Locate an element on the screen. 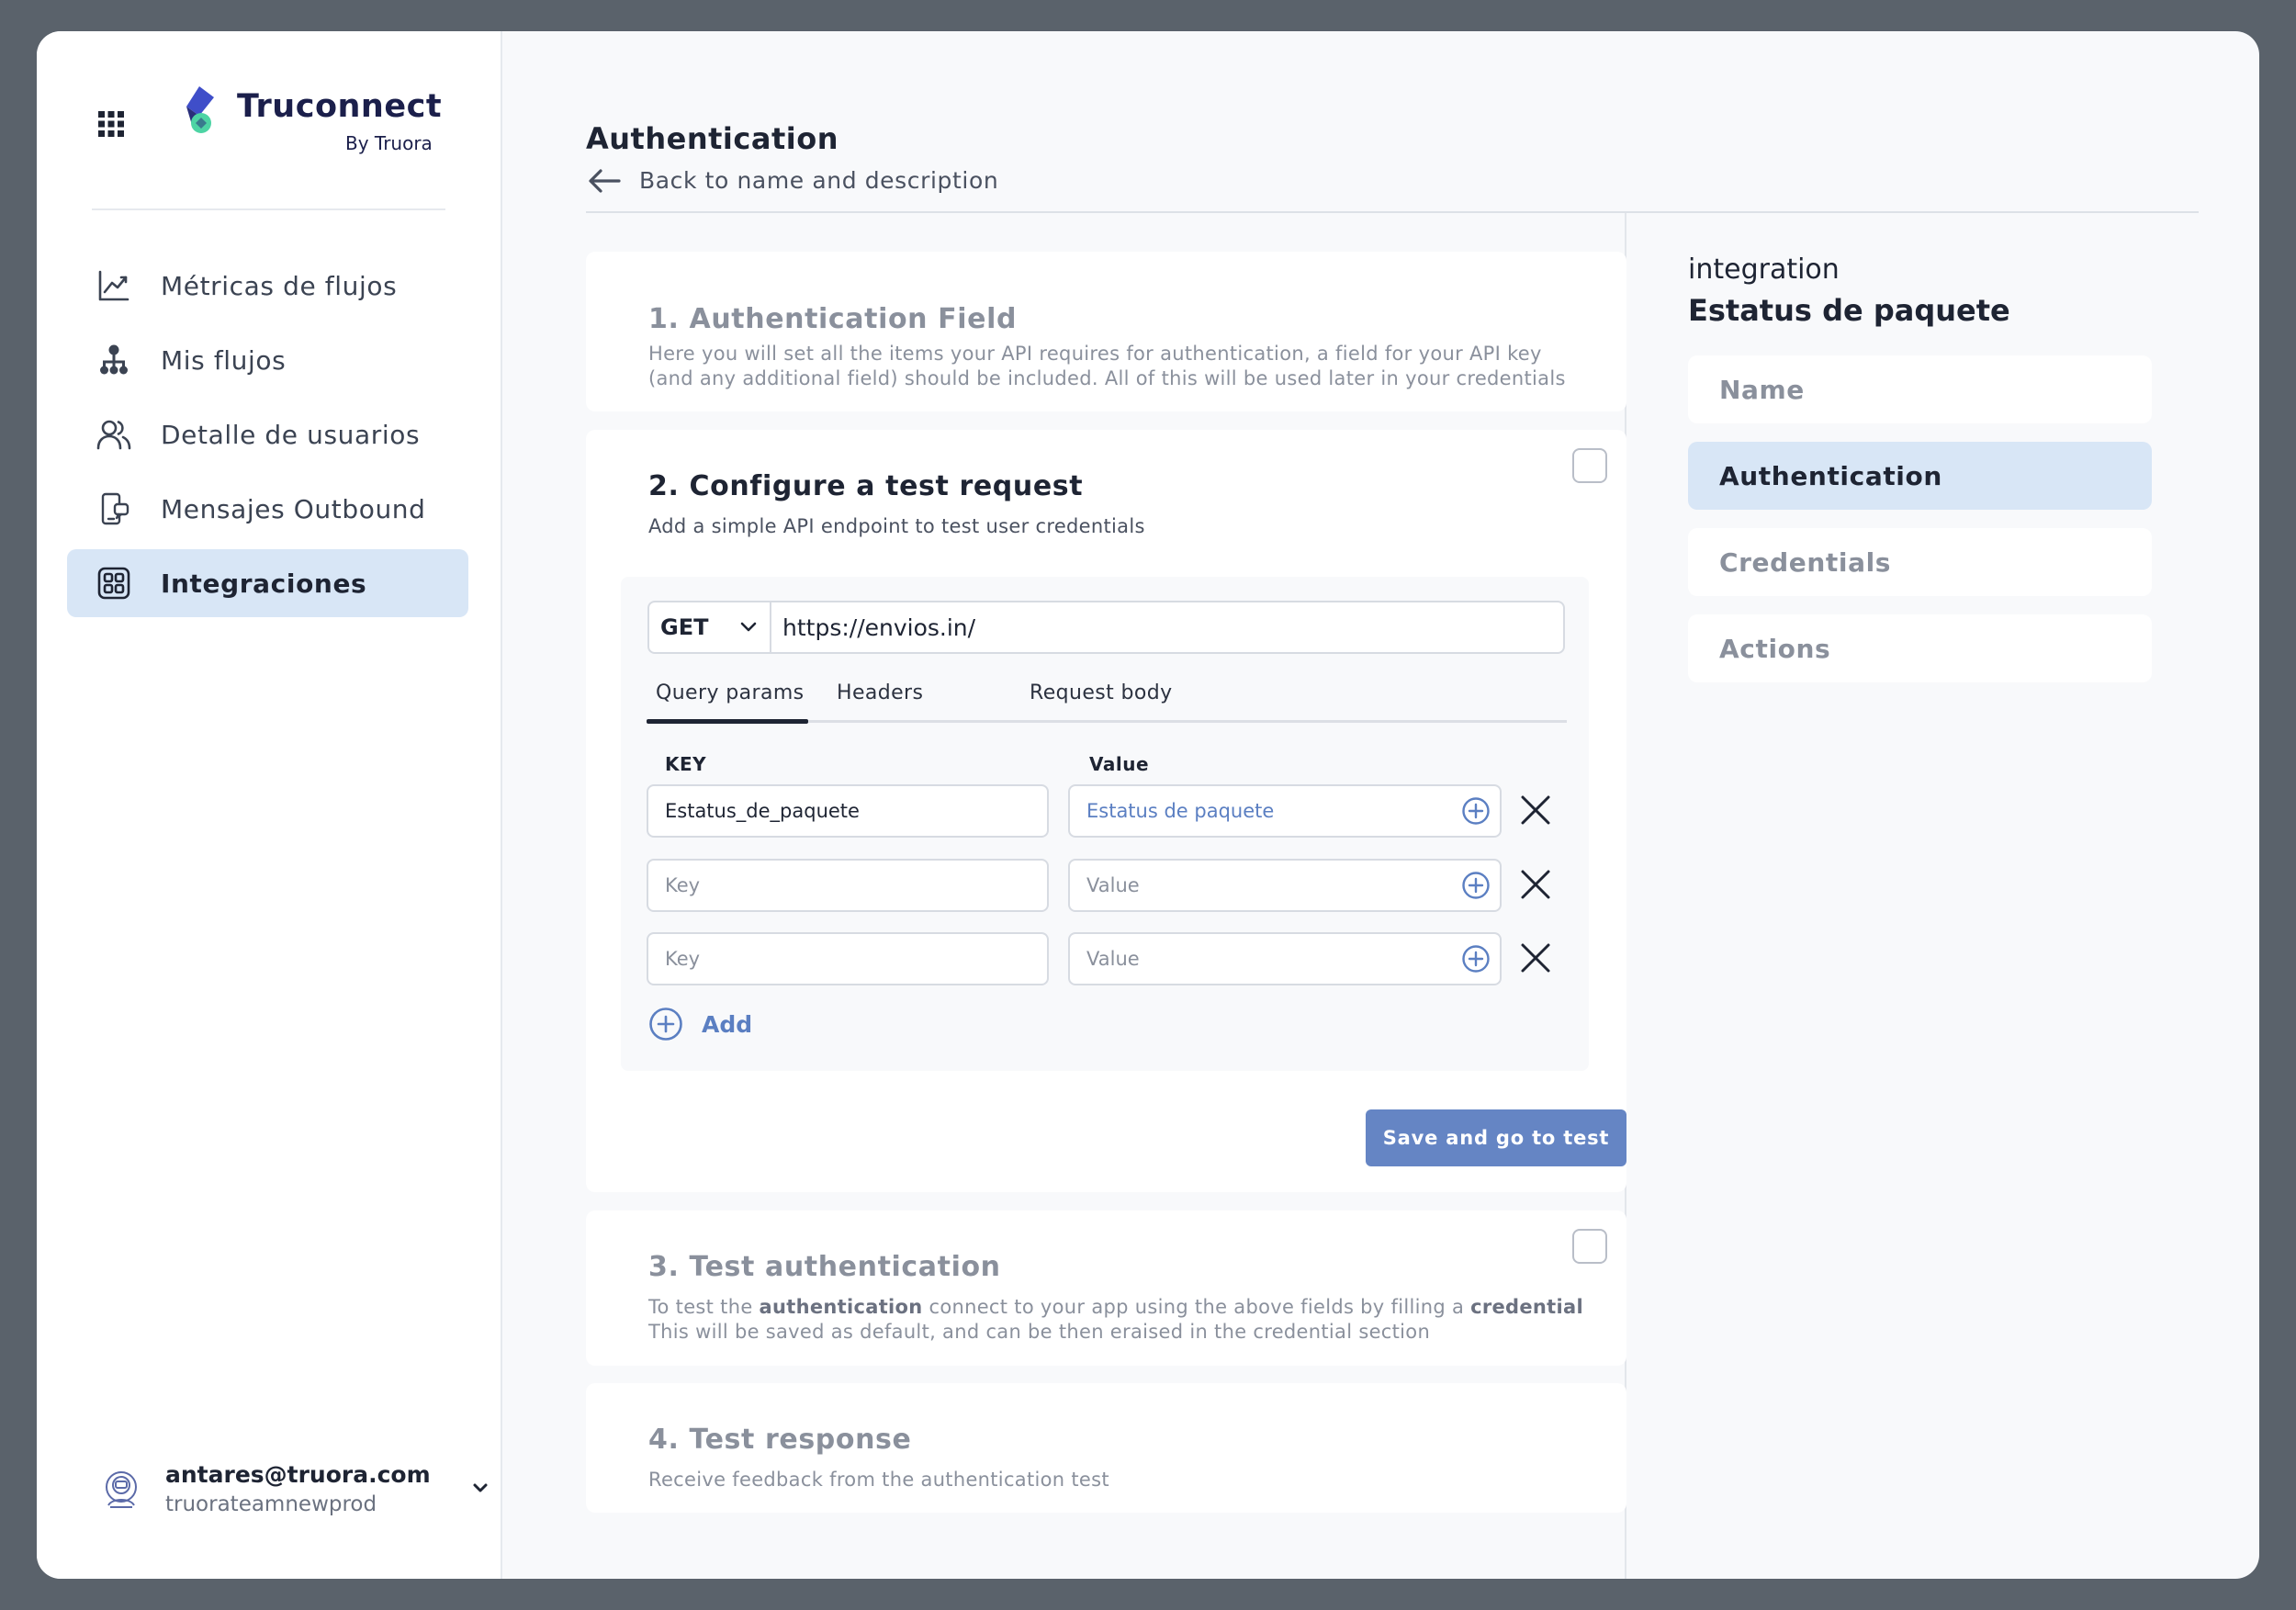  text-segment: To test the is located at coordinates (704, 1307).